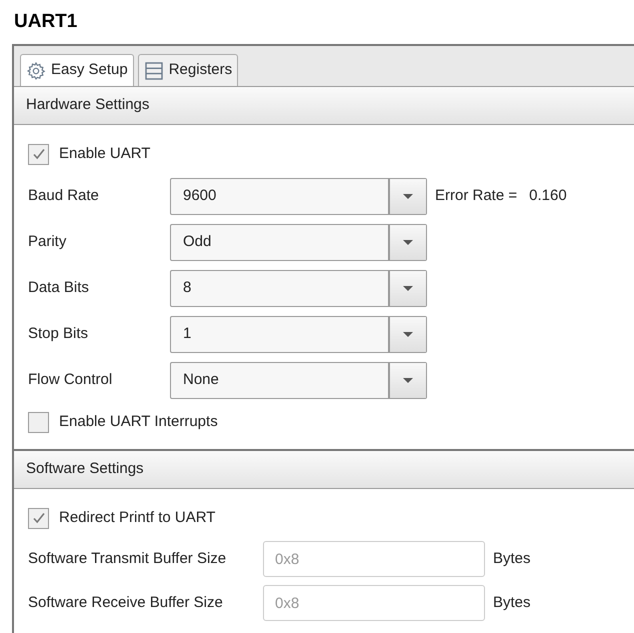 This screenshot has height=633, width=634. What do you see at coordinates (476, 196) in the screenshot?
I see `error-rate-label: Error Rate =` at bounding box center [476, 196].